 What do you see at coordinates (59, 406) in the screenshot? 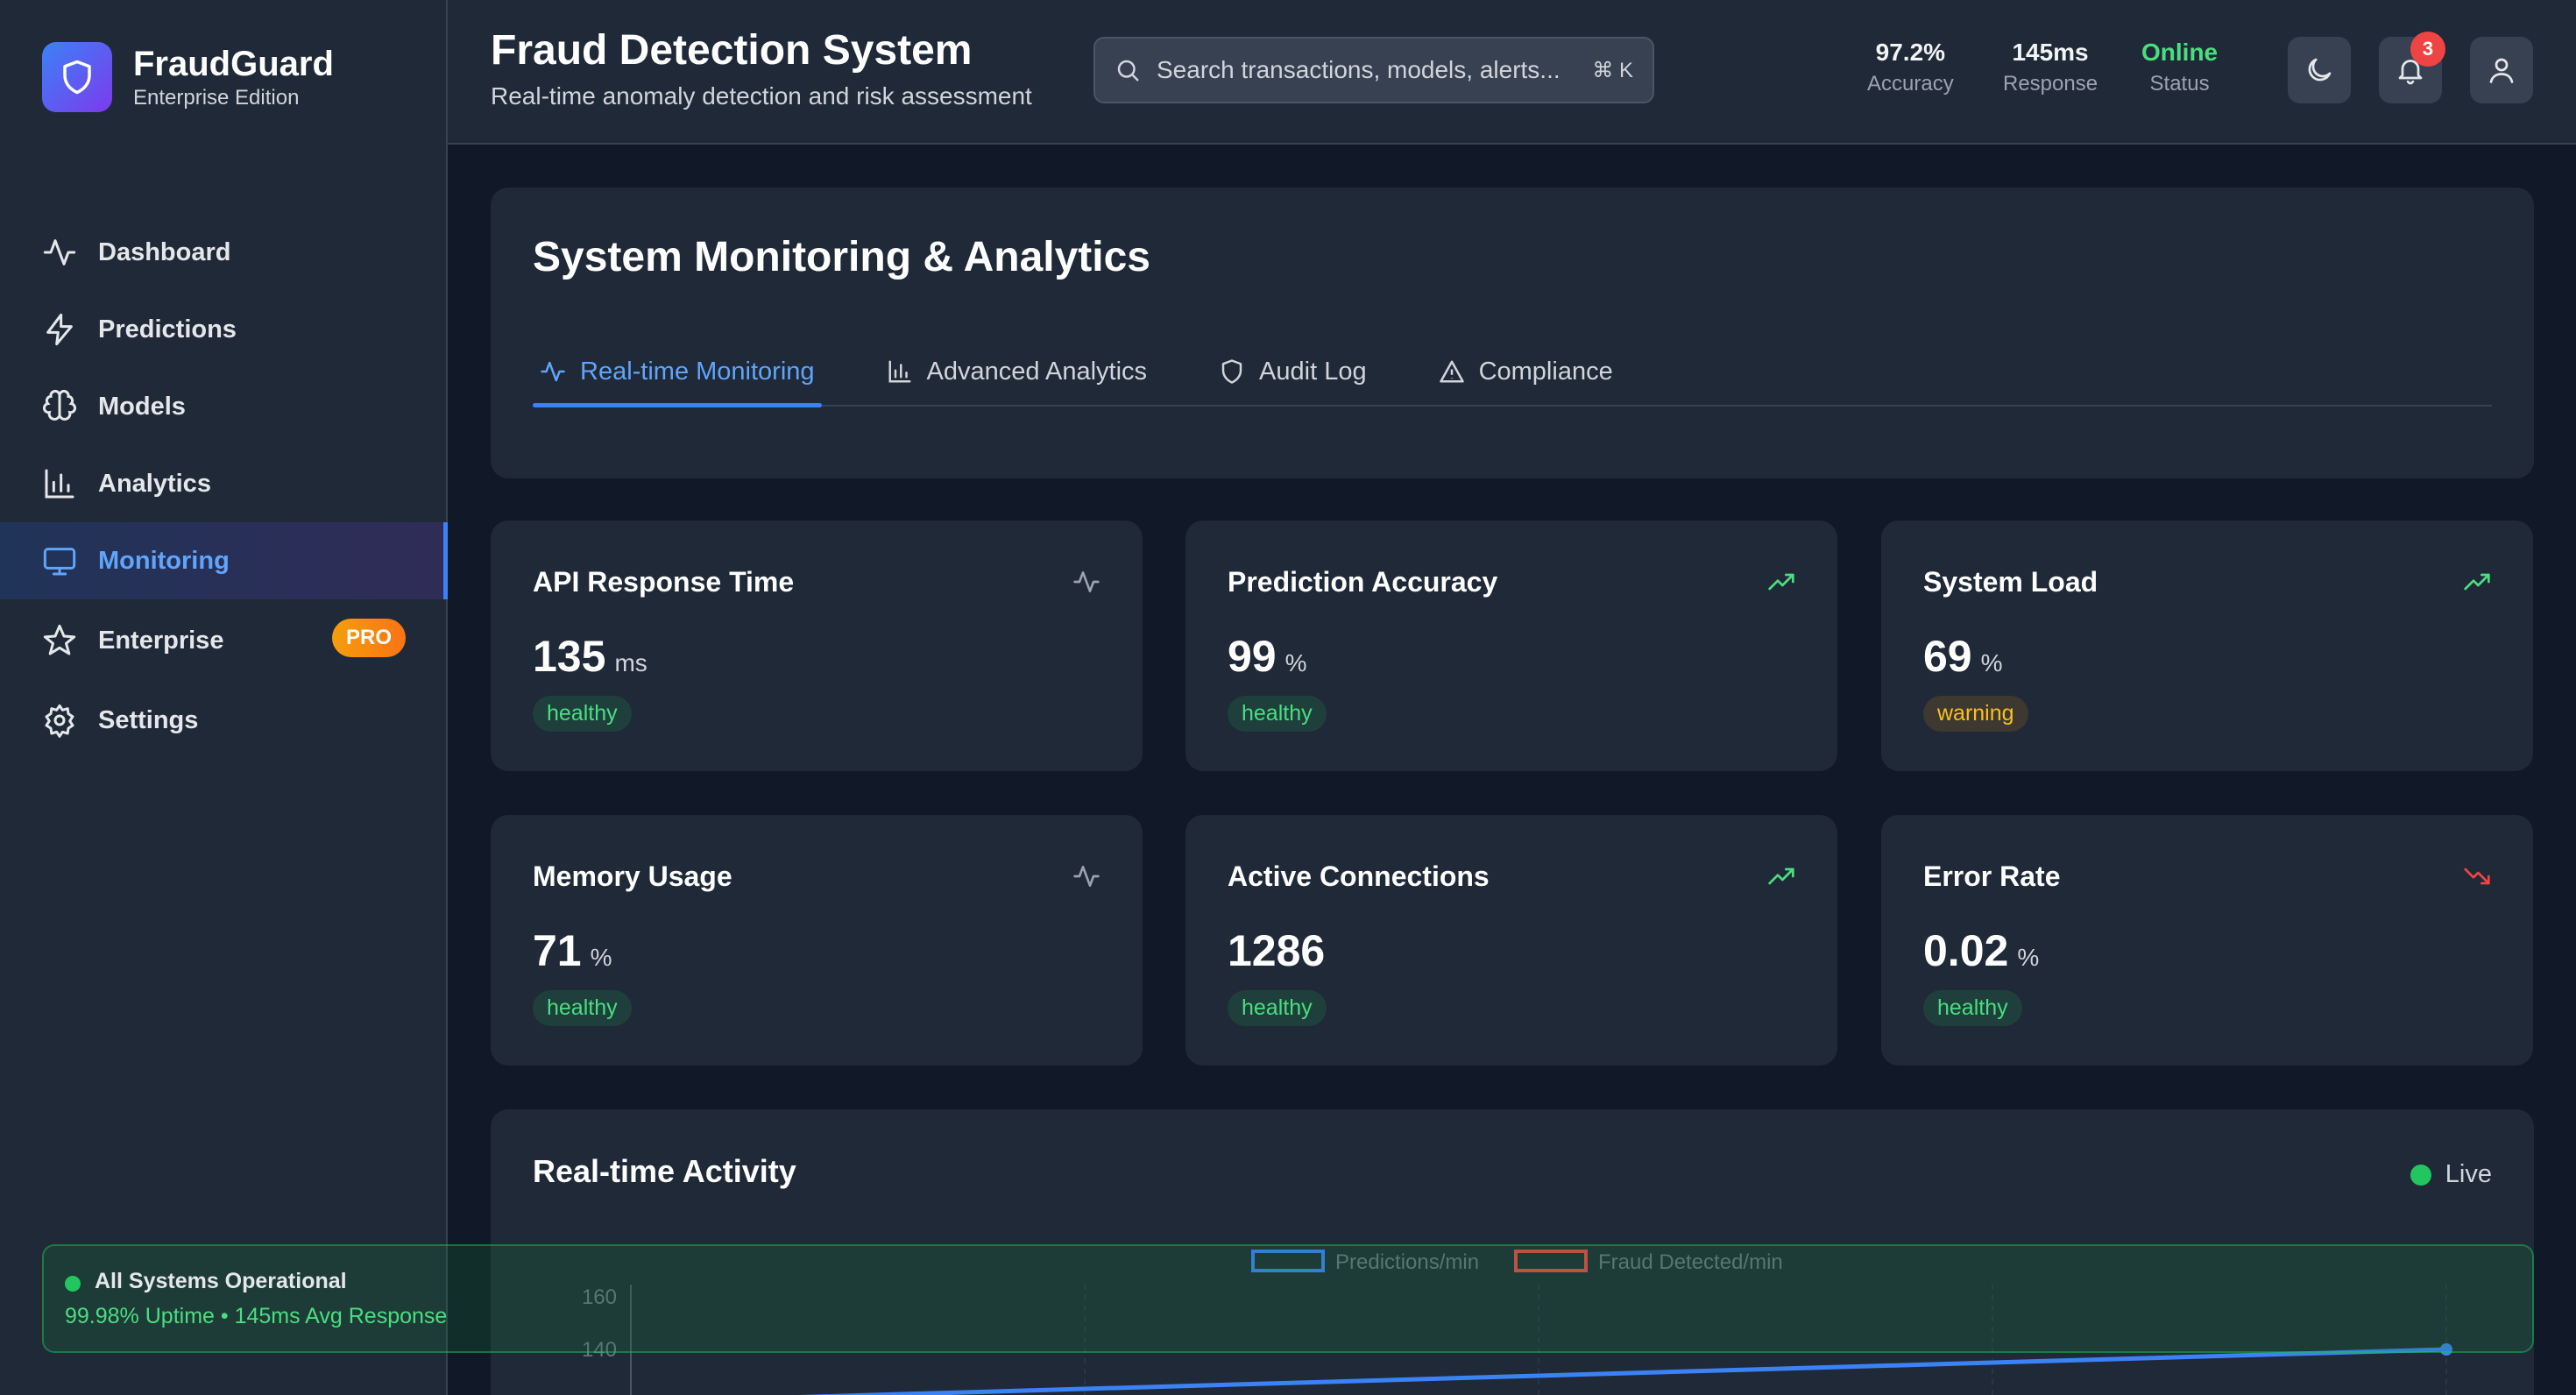
I see `brain-icon` at bounding box center [59, 406].